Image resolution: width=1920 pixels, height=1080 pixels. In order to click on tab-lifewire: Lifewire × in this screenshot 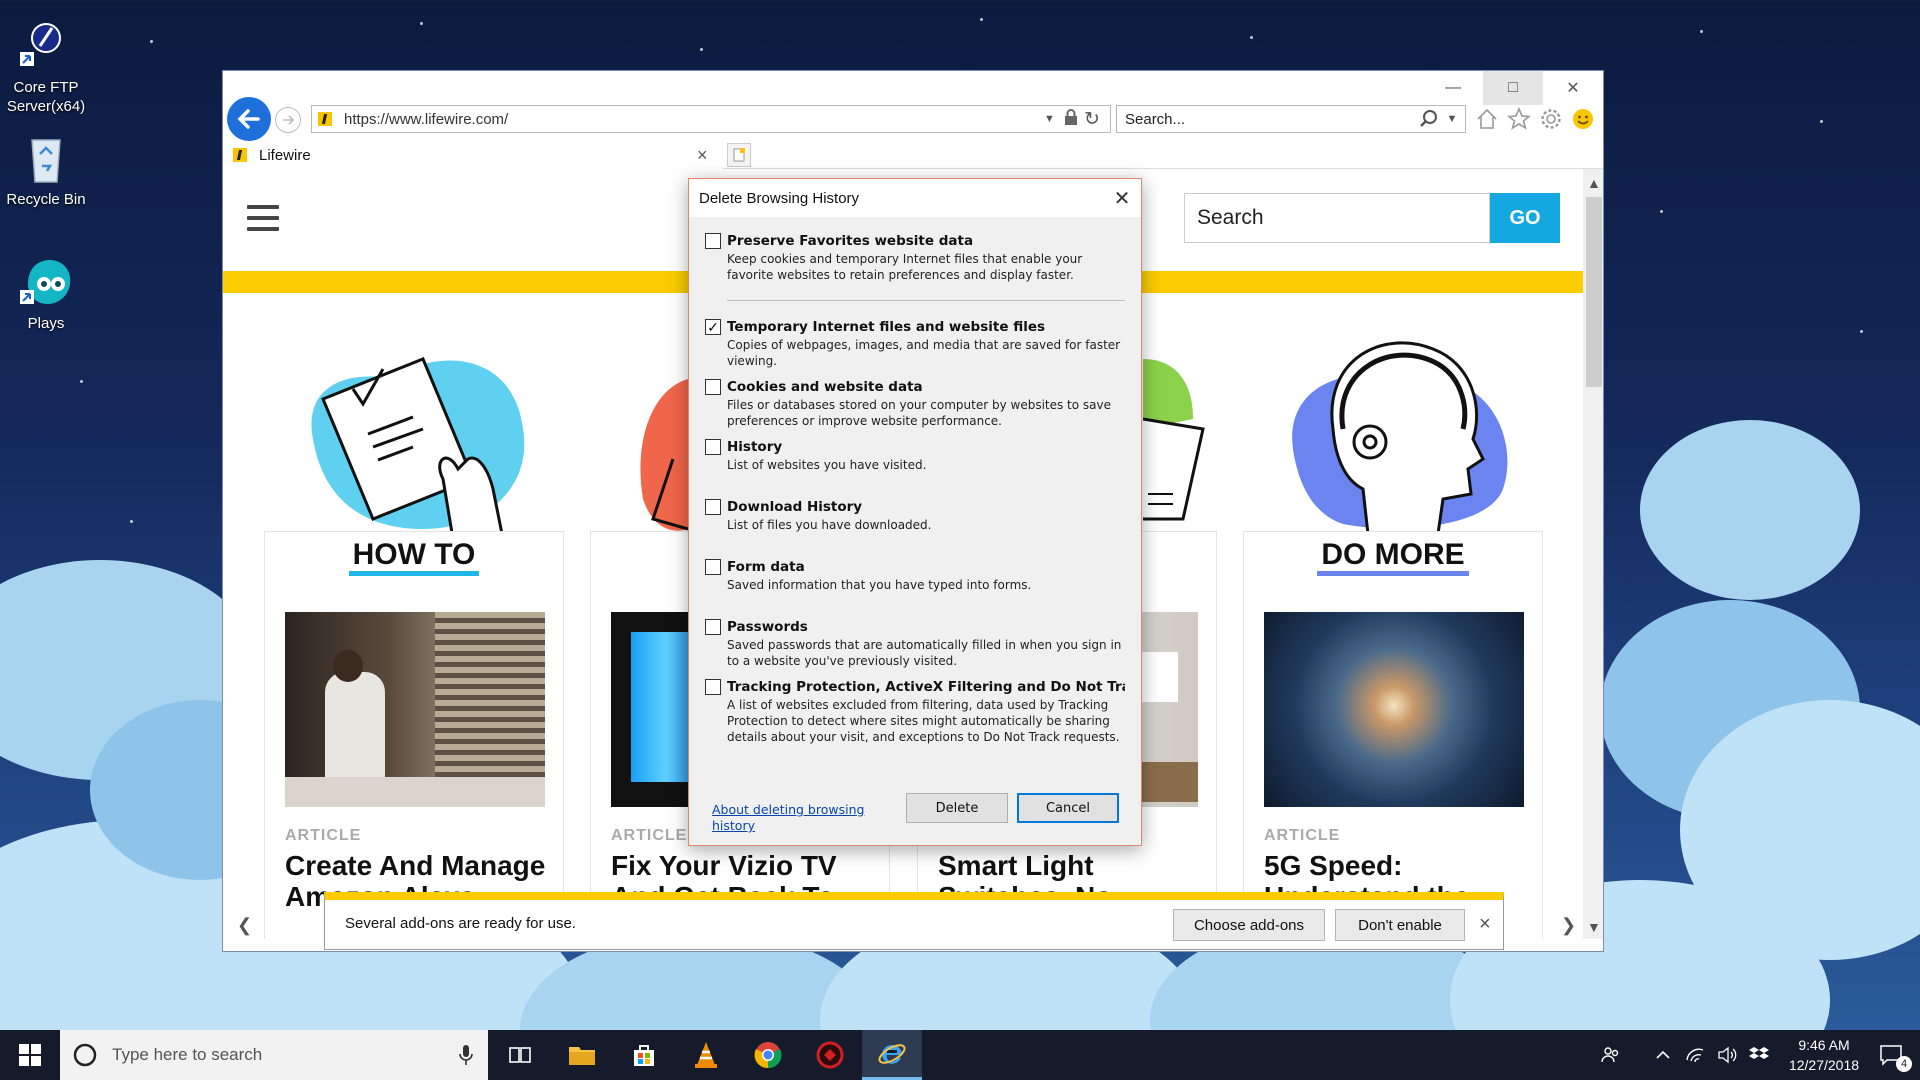, I will do `click(473, 155)`.